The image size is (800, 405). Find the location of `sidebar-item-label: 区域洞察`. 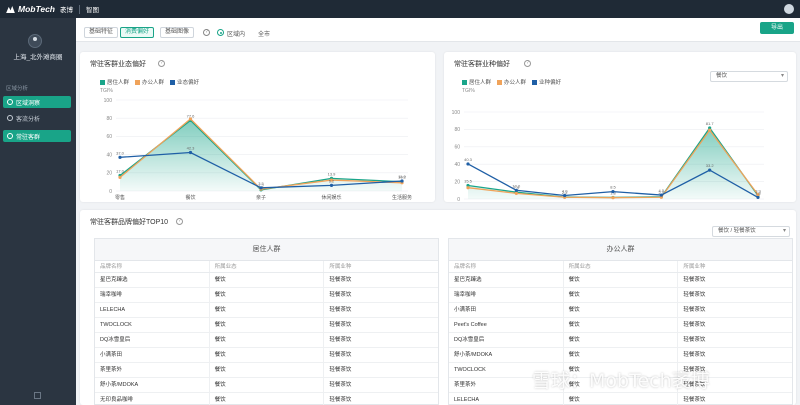

sidebar-item-label: 区域洞察 is located at coordinates (28, 103).